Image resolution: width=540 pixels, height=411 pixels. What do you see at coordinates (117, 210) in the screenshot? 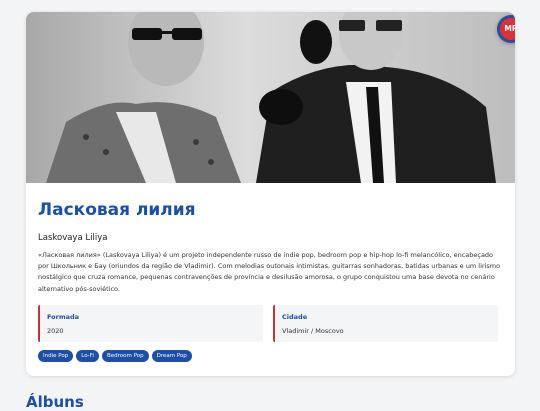
I see `artist-name: Ласковая лилия` at bounding box center [117, 210].